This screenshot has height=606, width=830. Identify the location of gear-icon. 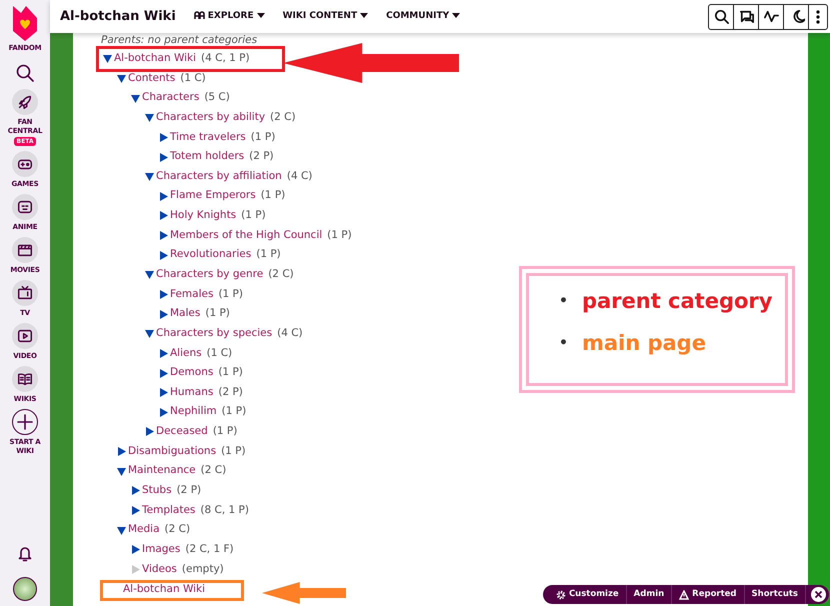
(561, 595).